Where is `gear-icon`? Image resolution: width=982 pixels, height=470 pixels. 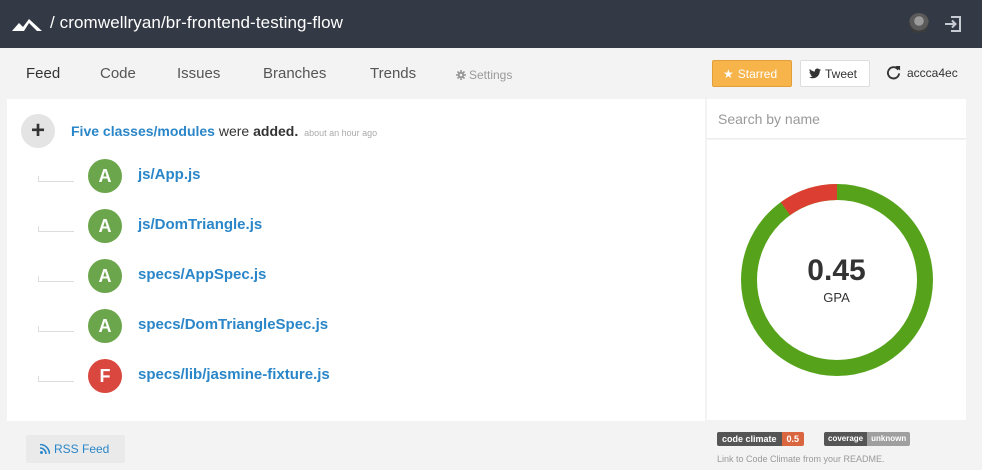
gear-icon is located at coordinates (461, 75).